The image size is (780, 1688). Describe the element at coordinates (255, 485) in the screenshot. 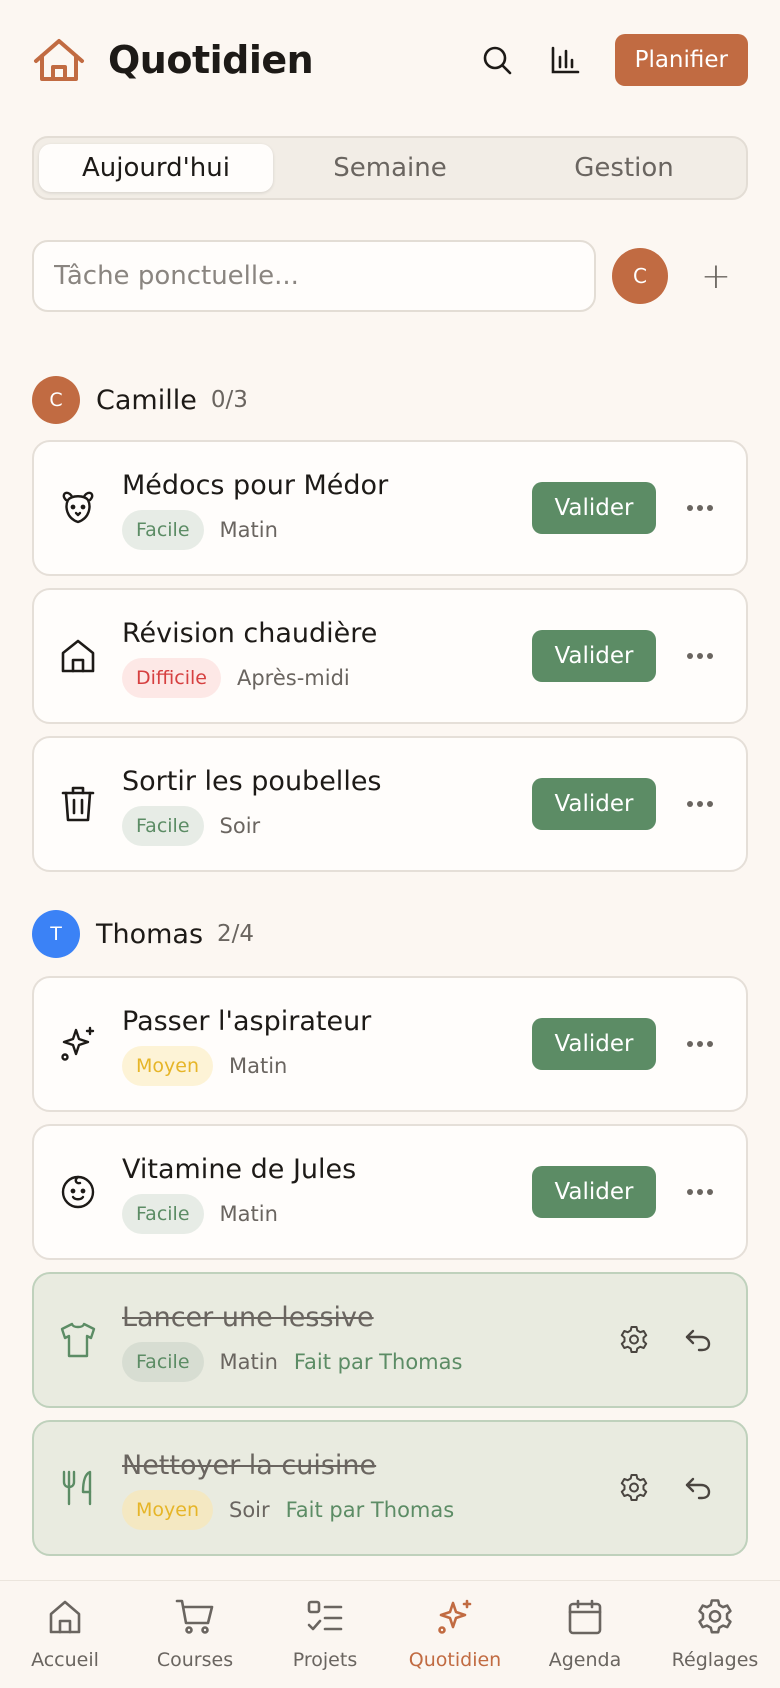

I see `task-name: Médocs pour Médor` at that location.